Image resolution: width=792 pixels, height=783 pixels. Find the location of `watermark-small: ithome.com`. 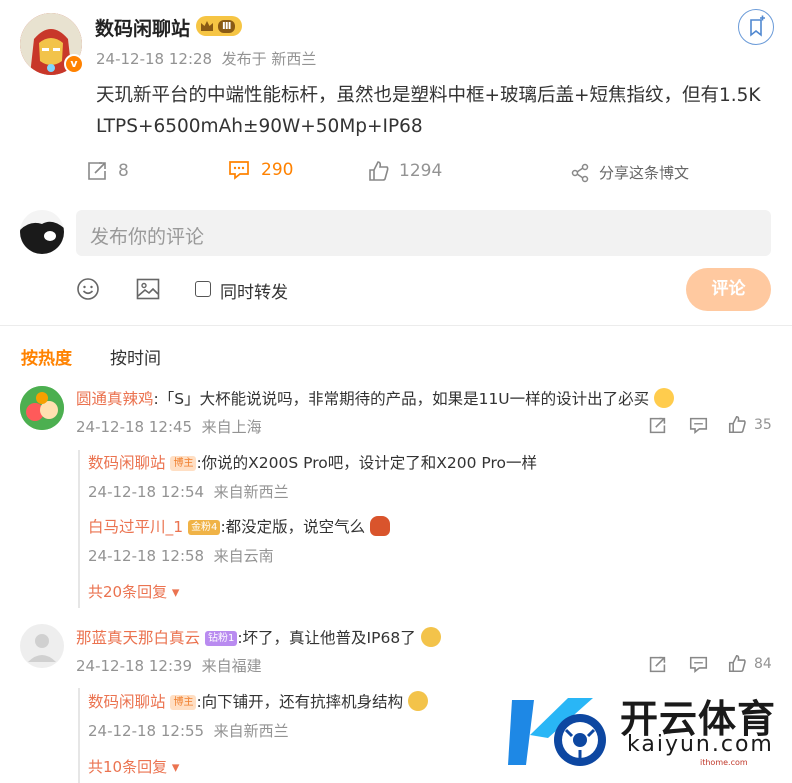

watermark-small: ithome.com is located at coordinates (724, 762).